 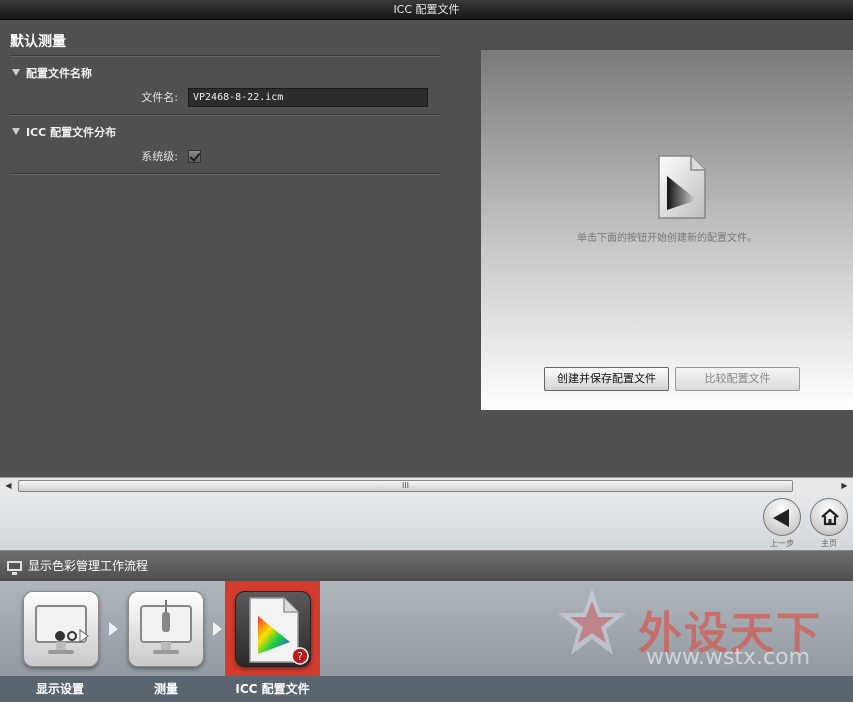 I want to click on section-title-label: ICC 配置文件分布, so click(x=71, y=132).